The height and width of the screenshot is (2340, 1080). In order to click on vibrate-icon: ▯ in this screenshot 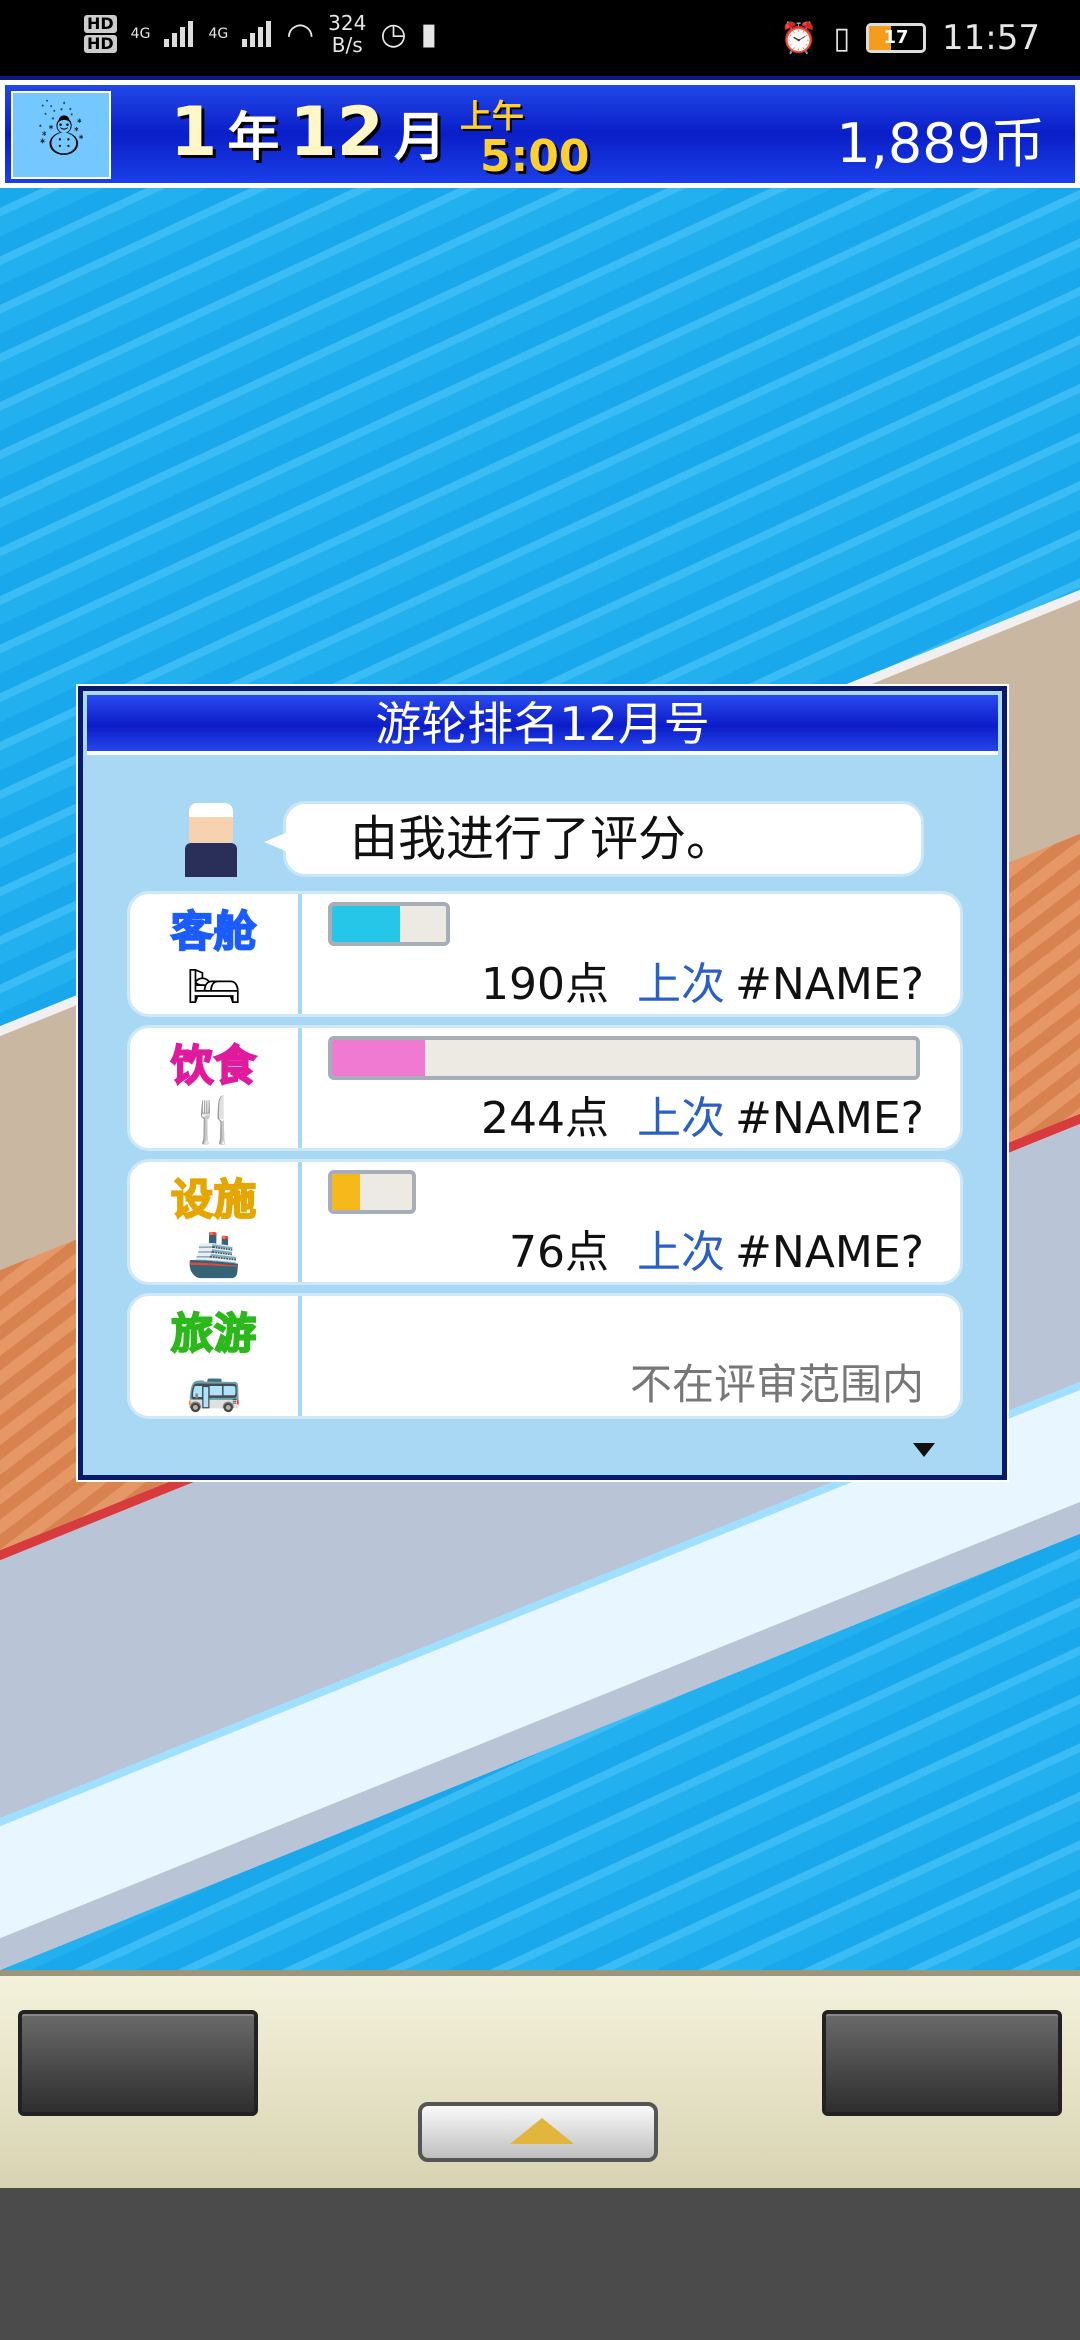, I will do `click(842, 38)`.